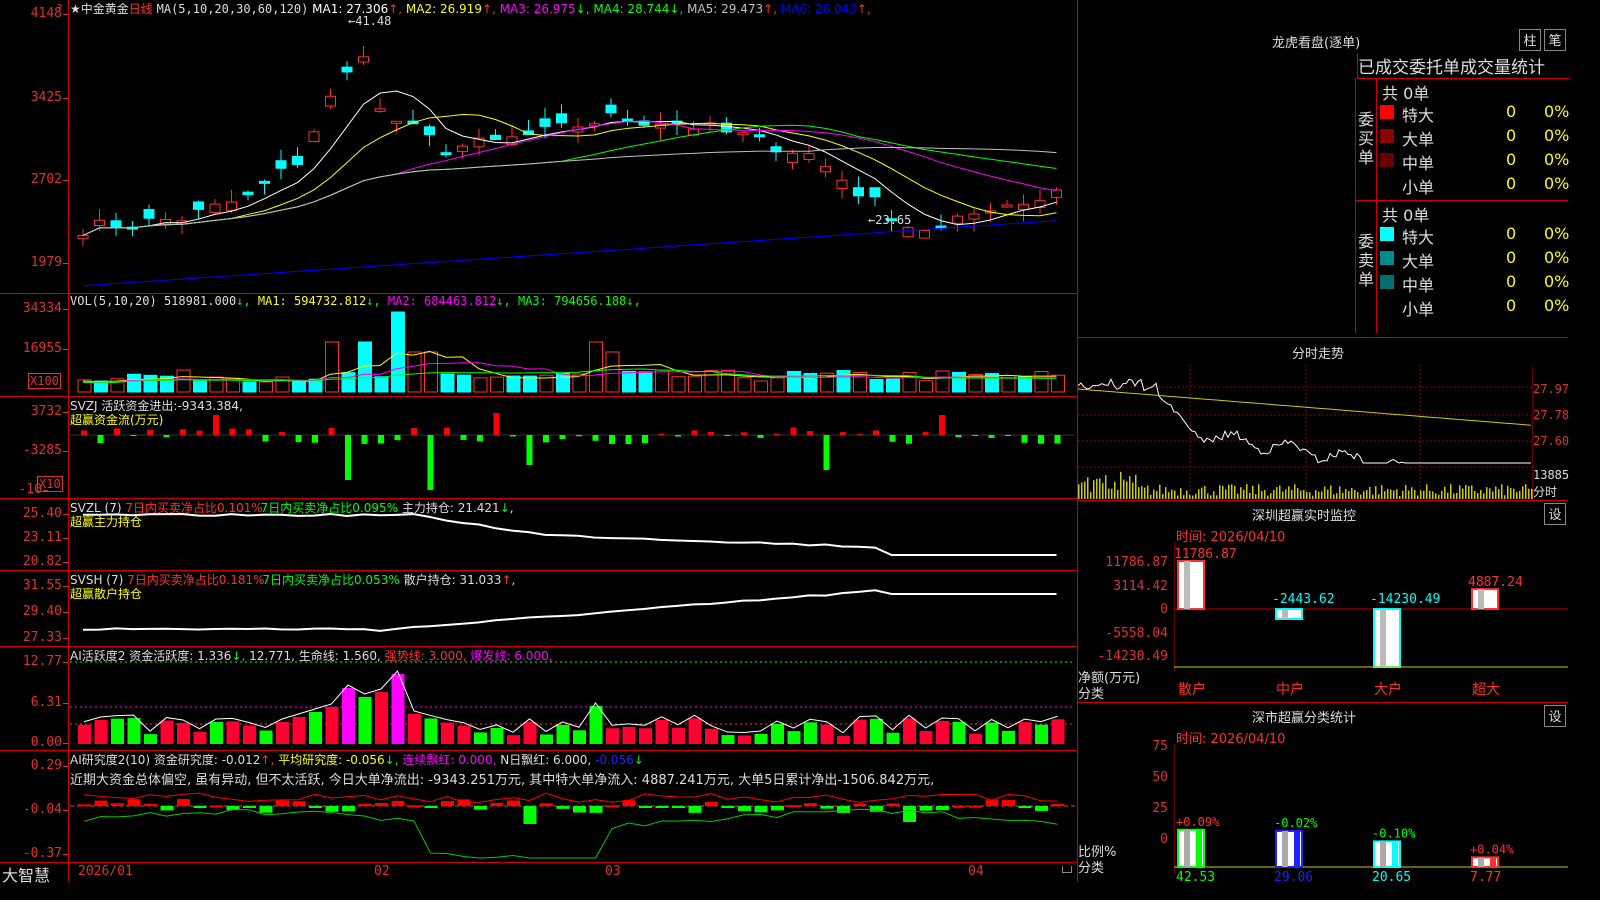 This screenshot has width=1600, height=900. Describe the element at coordinates (49, 179) in the screenshot. I see `y-label: 2702` at that location.